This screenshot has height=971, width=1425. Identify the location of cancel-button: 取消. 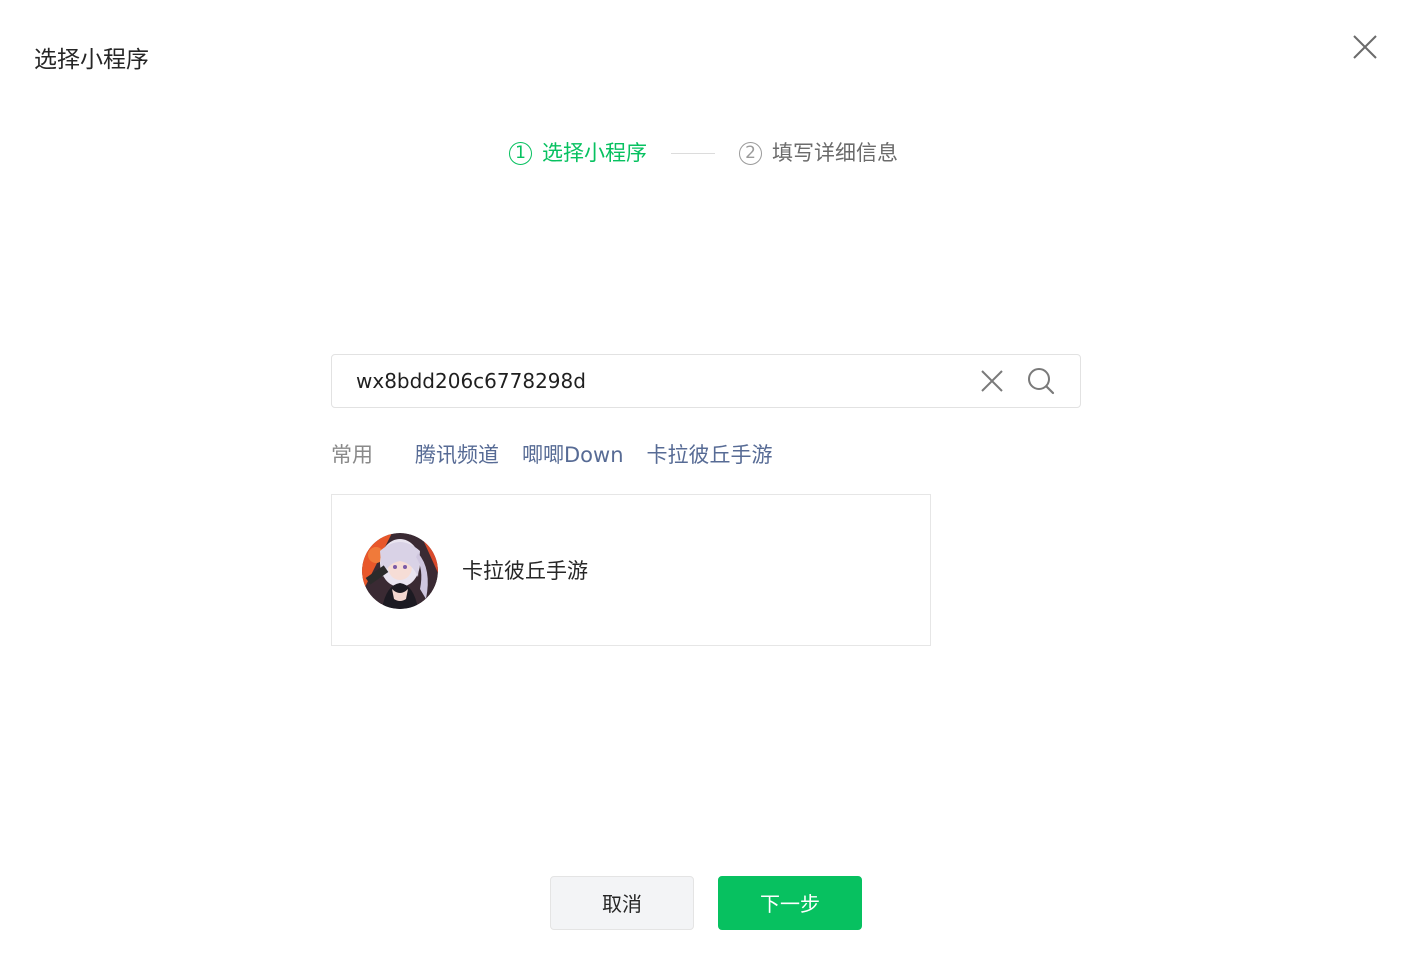
(622, 903).